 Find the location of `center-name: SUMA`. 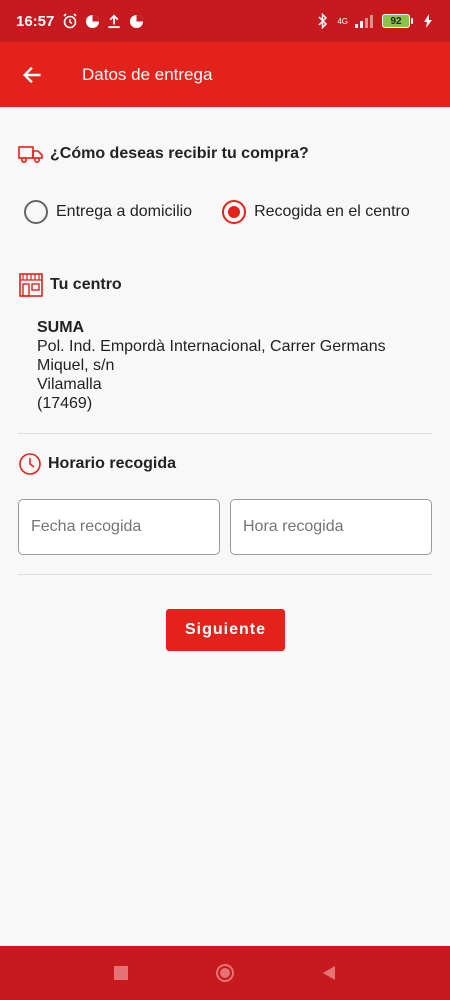

center-name: SUMA is located at coordinates (61, 327).